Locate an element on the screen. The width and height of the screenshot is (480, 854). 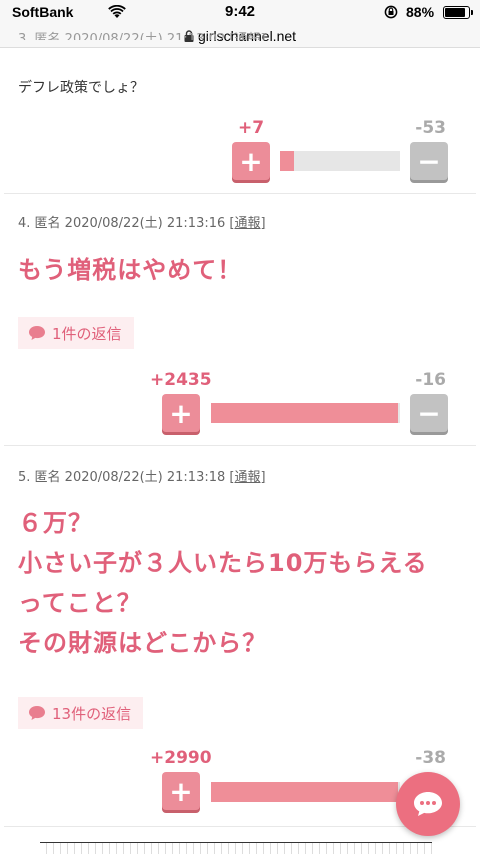
reply-button: 1件の返信 is located at coordinates (76, 333).